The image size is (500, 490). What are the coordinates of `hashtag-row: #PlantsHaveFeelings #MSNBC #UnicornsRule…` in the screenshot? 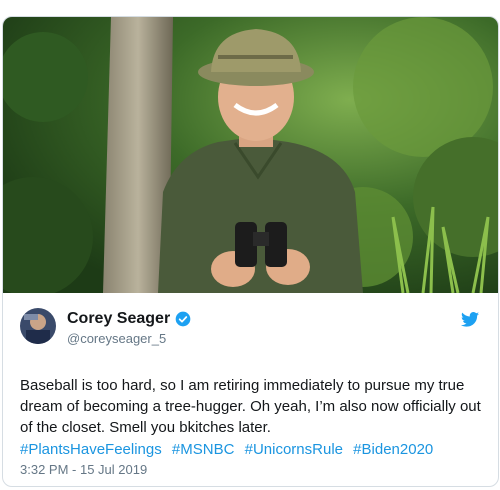 It's located at (252, 449).